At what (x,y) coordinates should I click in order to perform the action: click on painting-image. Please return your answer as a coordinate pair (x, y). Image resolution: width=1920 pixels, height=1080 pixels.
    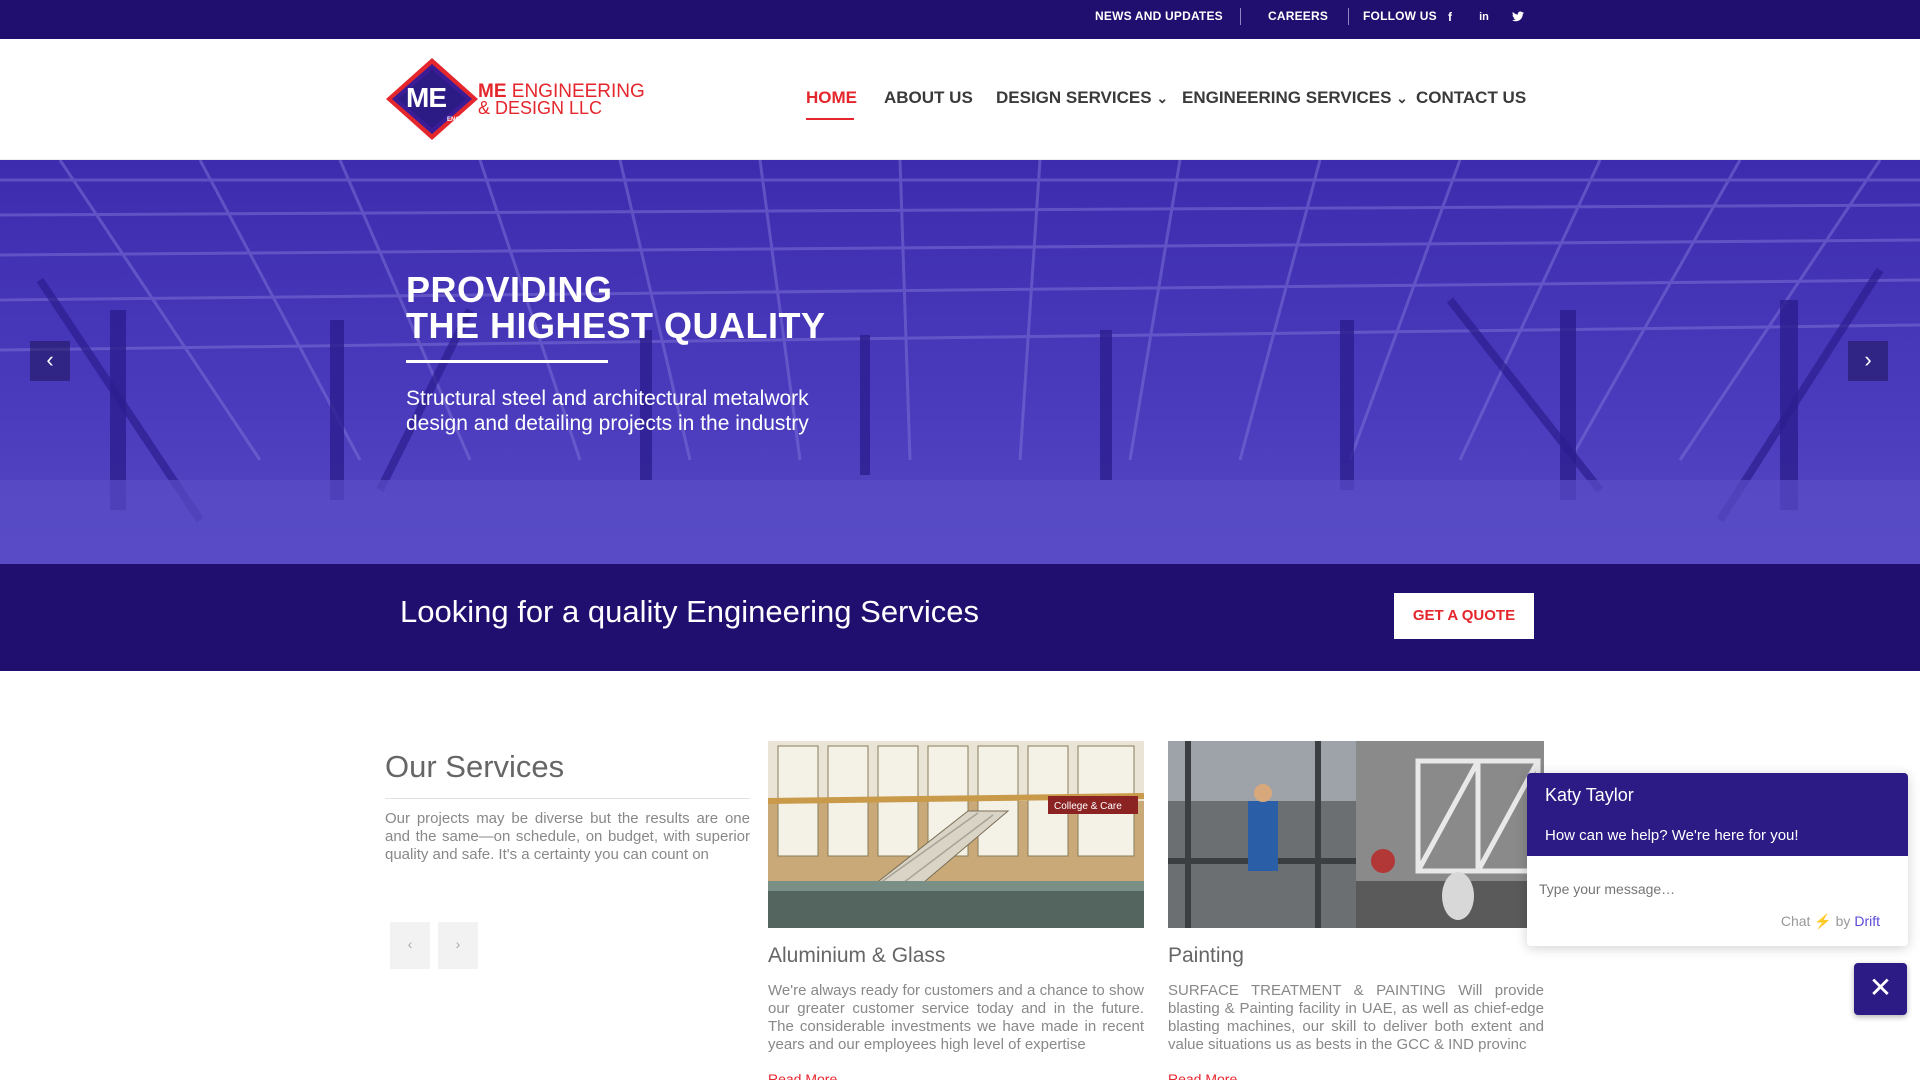
    Looking at the image, I should click on (1356, 834).